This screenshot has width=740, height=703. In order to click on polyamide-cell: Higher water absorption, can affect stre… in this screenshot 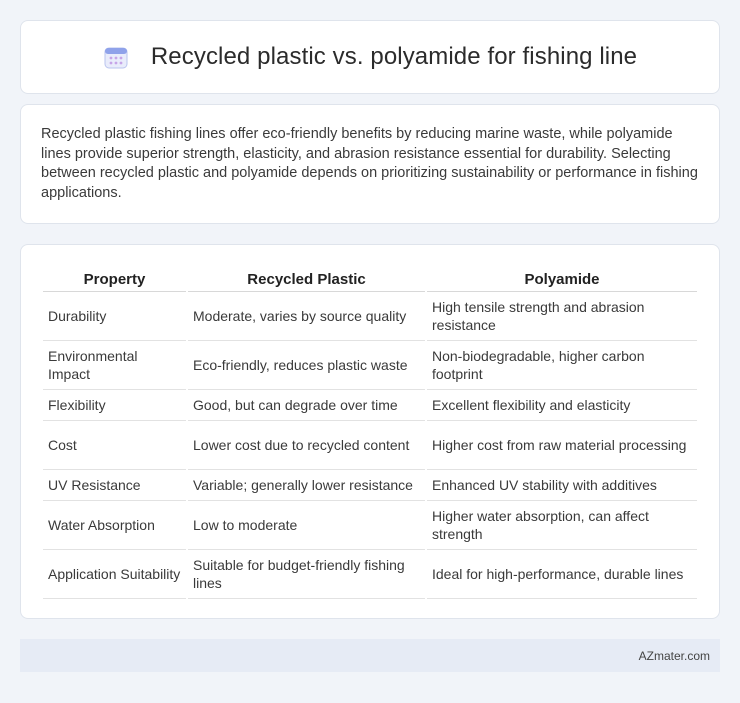, I will do `click(562, 525)`.